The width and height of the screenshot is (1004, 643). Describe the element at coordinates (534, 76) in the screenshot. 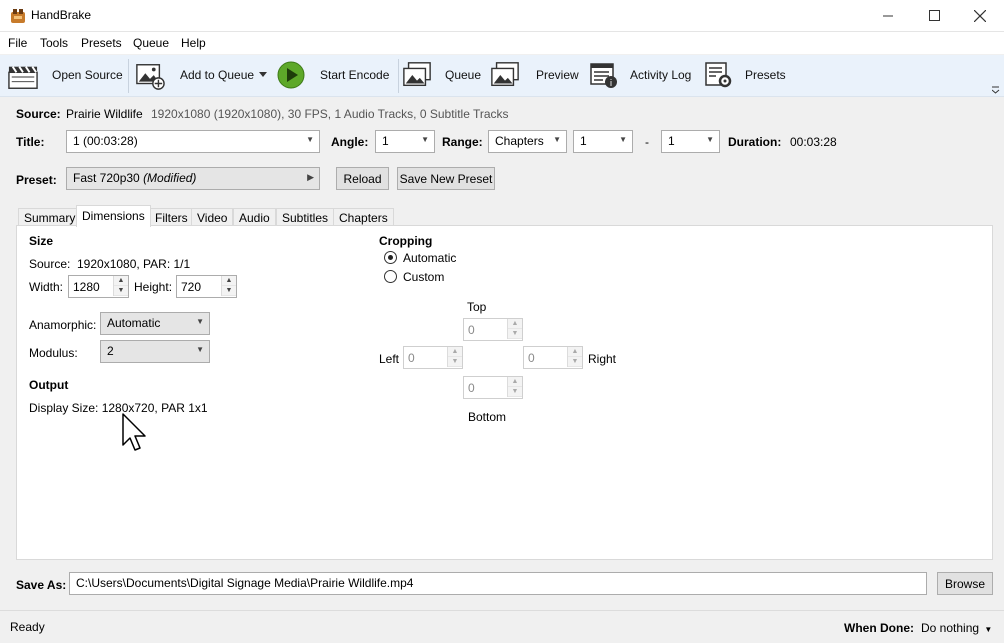

I see `preview-button: Preview` at that location.